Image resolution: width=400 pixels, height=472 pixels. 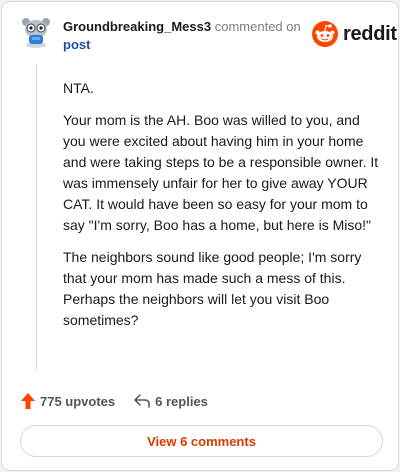 What do you see at coordinates (137, 26) in the screenshot?
I see `username: Groundbreaking_Mess3` at bounding box center [137, 26].